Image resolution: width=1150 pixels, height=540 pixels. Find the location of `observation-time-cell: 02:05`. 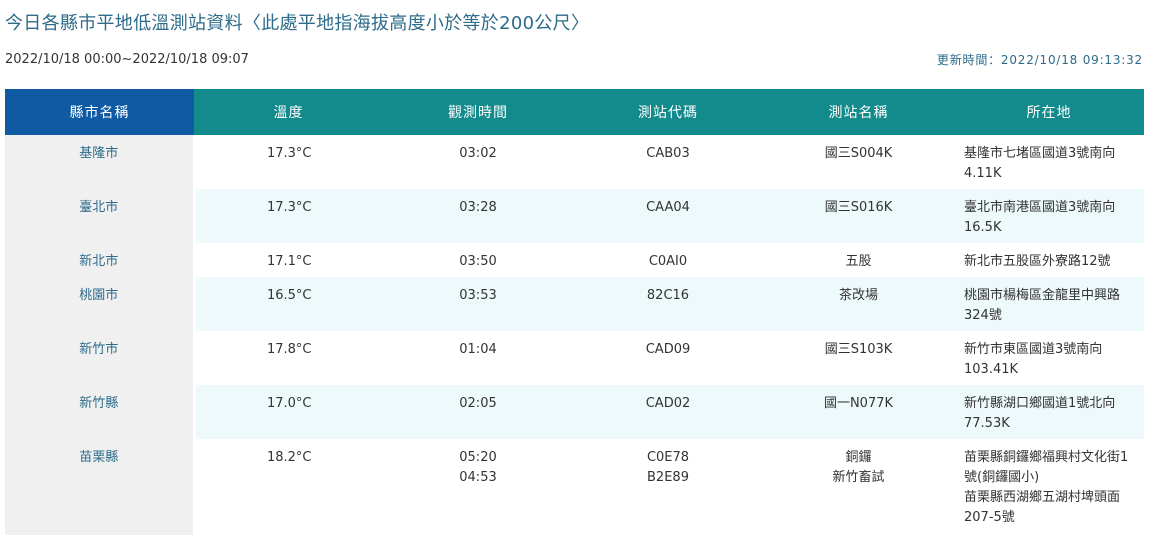

observation-time-cell: 02:05 is located at coordinates (478, 412).